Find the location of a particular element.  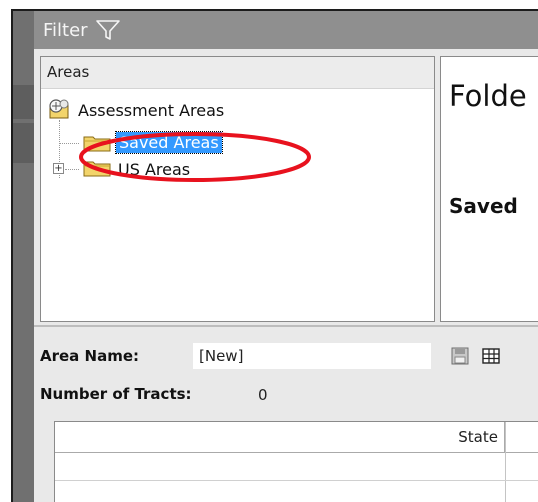

floppy-disk-icon is located at coordinates (460, 356).